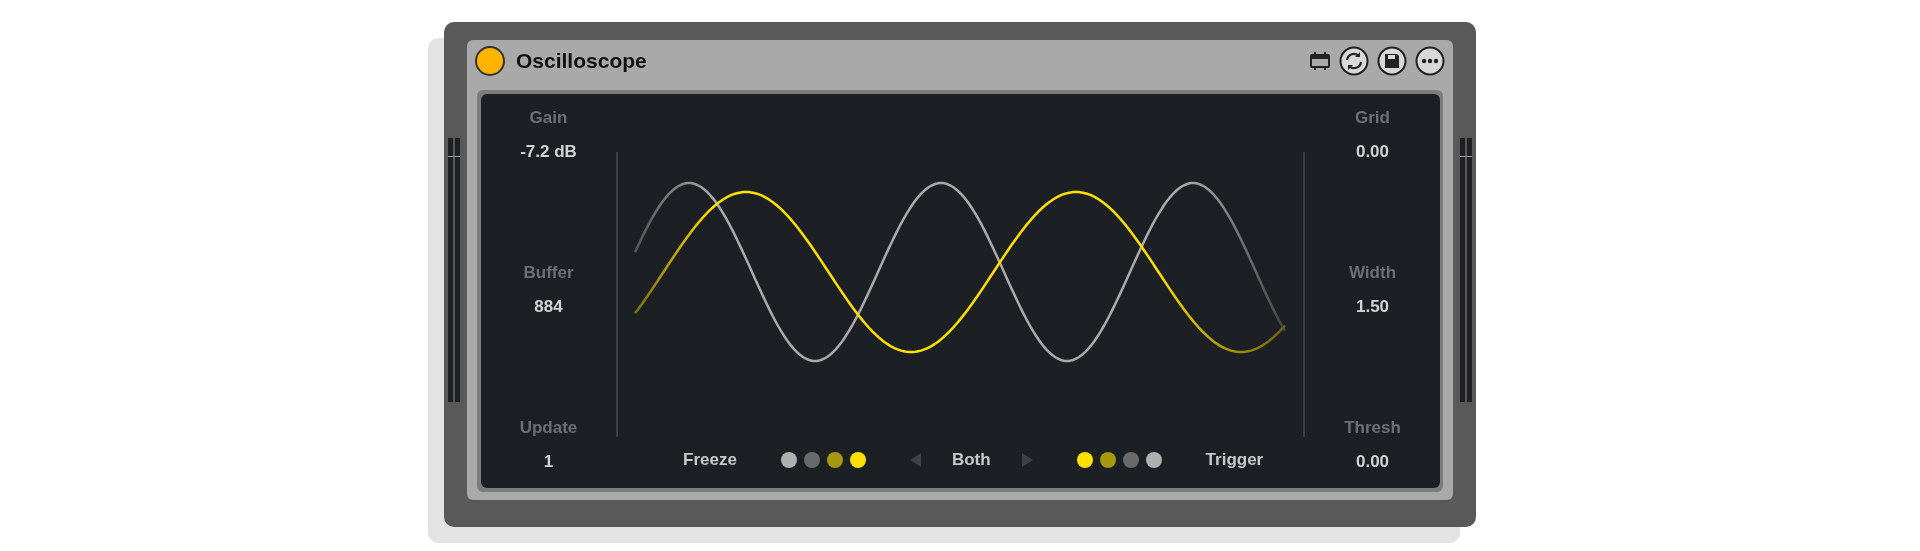  Describe the element at coordinates (490, 61) in the screenshot. I see `power-button` at that location.